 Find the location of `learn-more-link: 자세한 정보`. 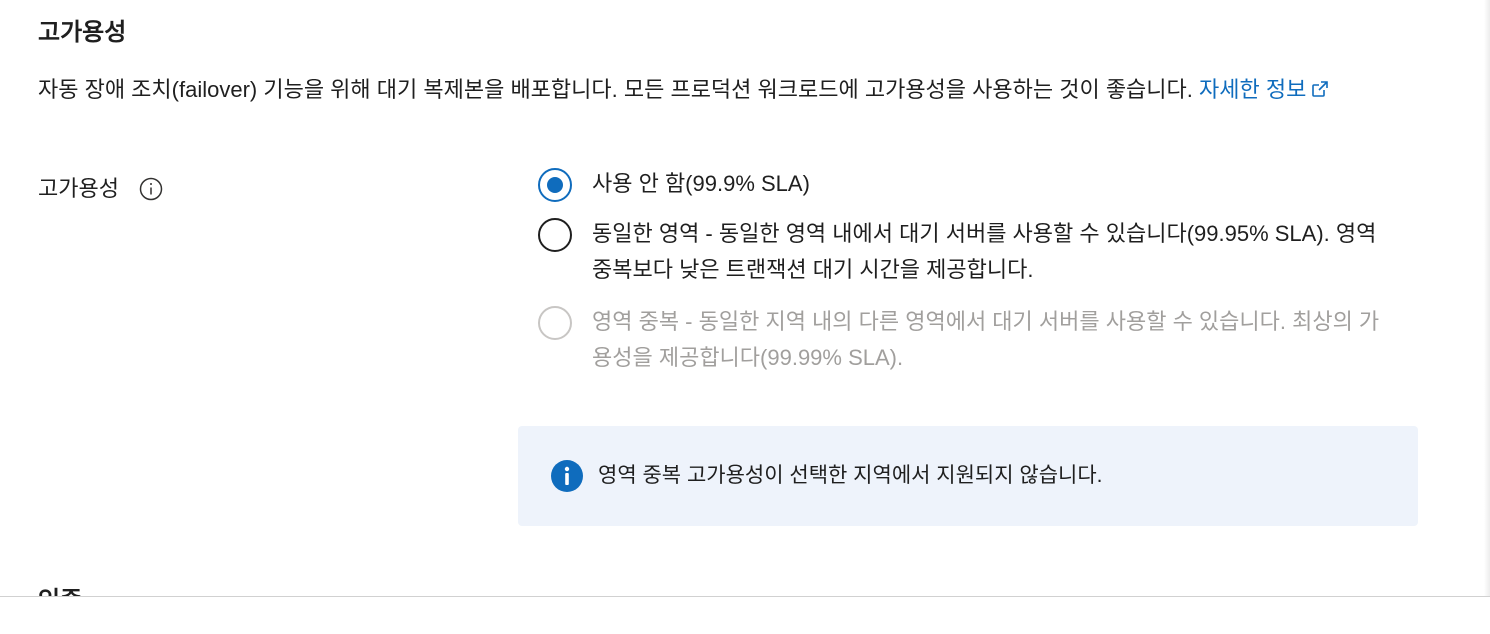

learn-more-link: 자세한 정보 is located at coordinates (1264, 89).